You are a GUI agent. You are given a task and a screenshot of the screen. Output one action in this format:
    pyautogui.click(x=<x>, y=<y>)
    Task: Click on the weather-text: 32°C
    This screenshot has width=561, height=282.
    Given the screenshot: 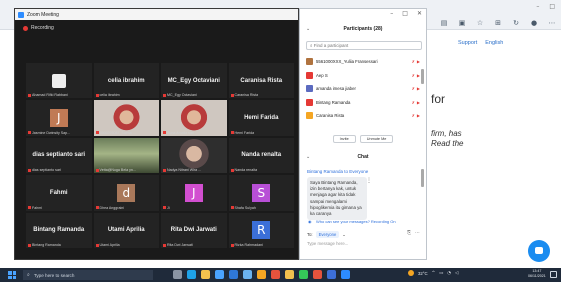 What is the action you would take?
    pyautogui.click(x=423, y=273)
    